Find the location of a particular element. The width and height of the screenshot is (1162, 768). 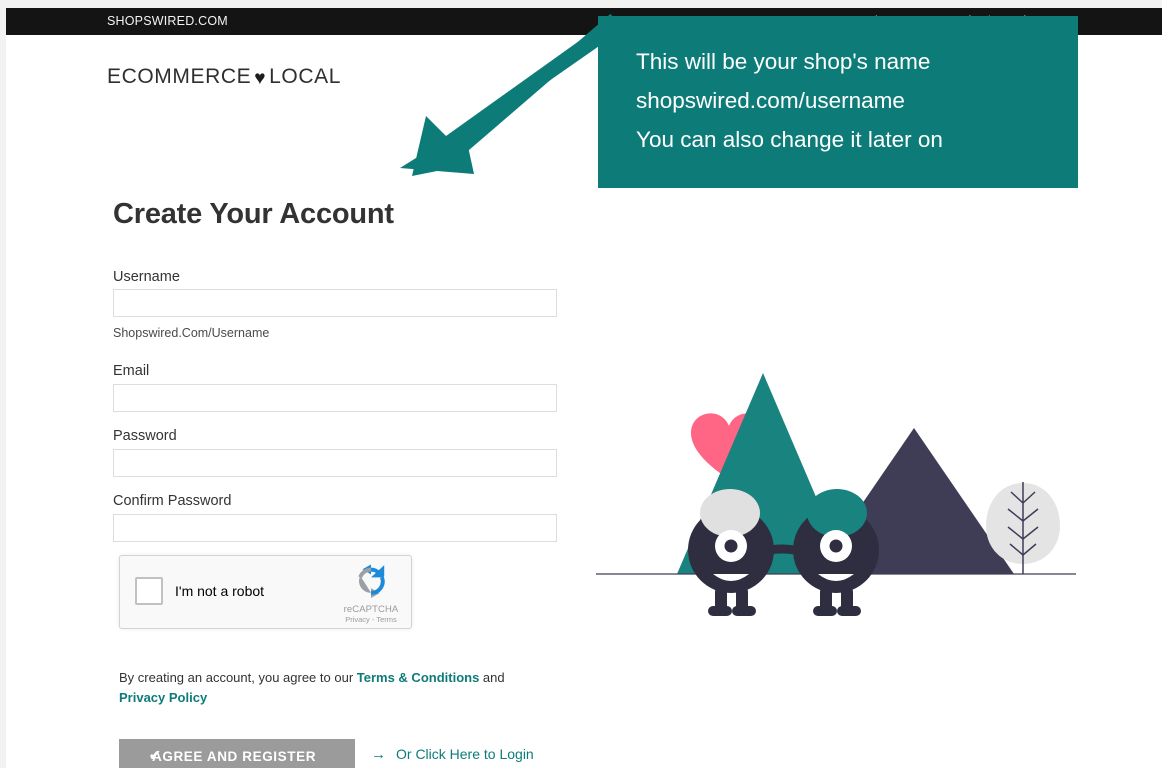

username-input is located at coordinates (335, 303).